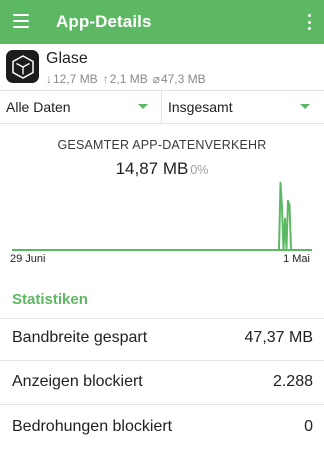 The width and height of the screenshot is (324, 450). I want to click on app-name: Glase, so click(67, 58).